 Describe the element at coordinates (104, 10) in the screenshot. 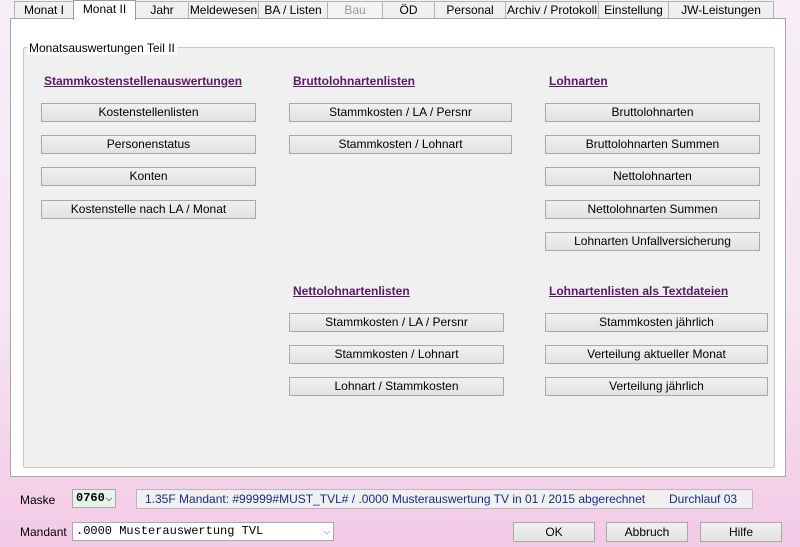

I see `tab-monat-2: Monat II` at that location.